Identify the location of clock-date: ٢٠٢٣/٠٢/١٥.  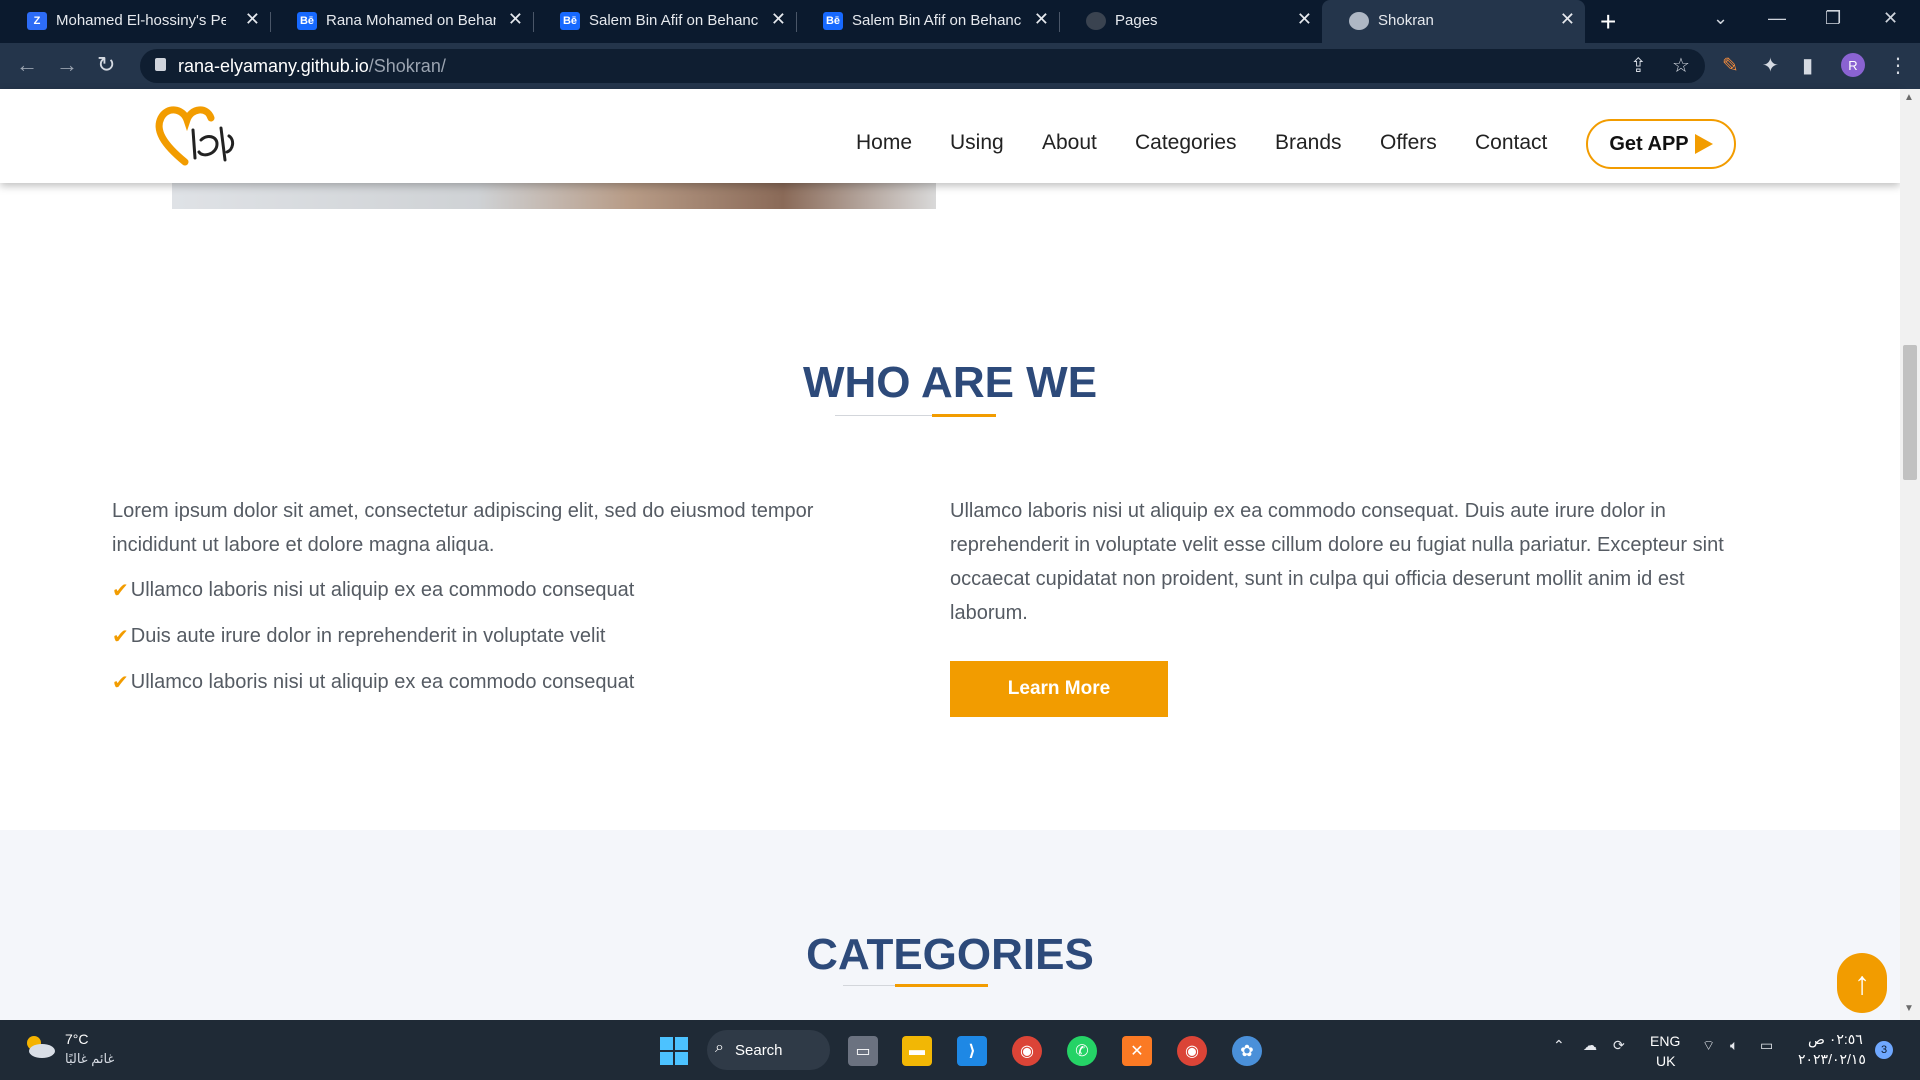
(1832, 1059).